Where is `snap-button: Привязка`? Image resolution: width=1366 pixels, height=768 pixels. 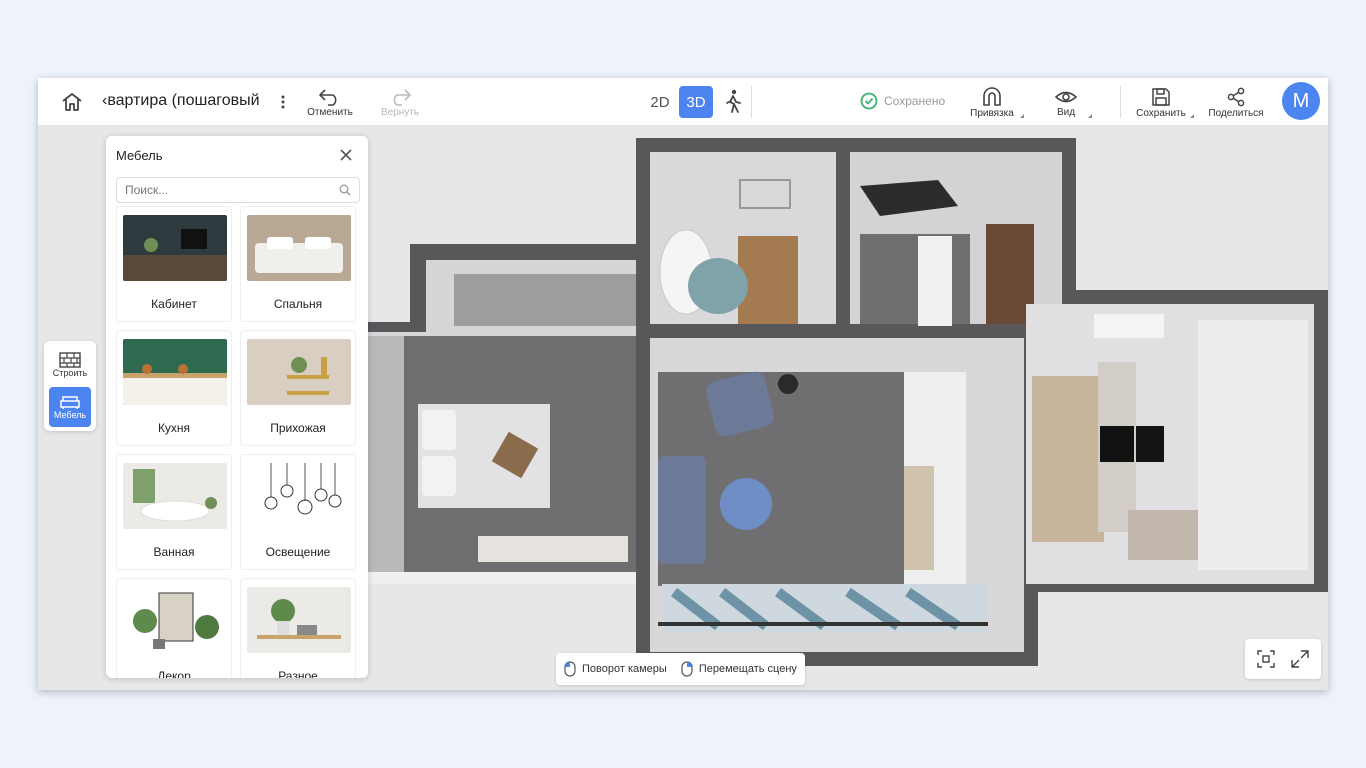 snap-button: Привязка is located at coordinates (995, 103).